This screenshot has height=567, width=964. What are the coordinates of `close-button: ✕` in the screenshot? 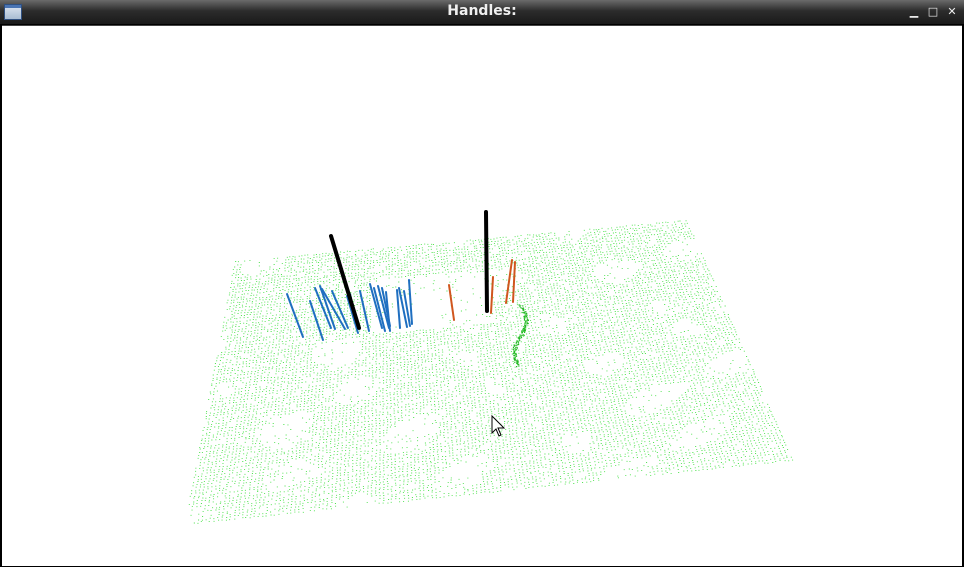 It's located at (952, 12).